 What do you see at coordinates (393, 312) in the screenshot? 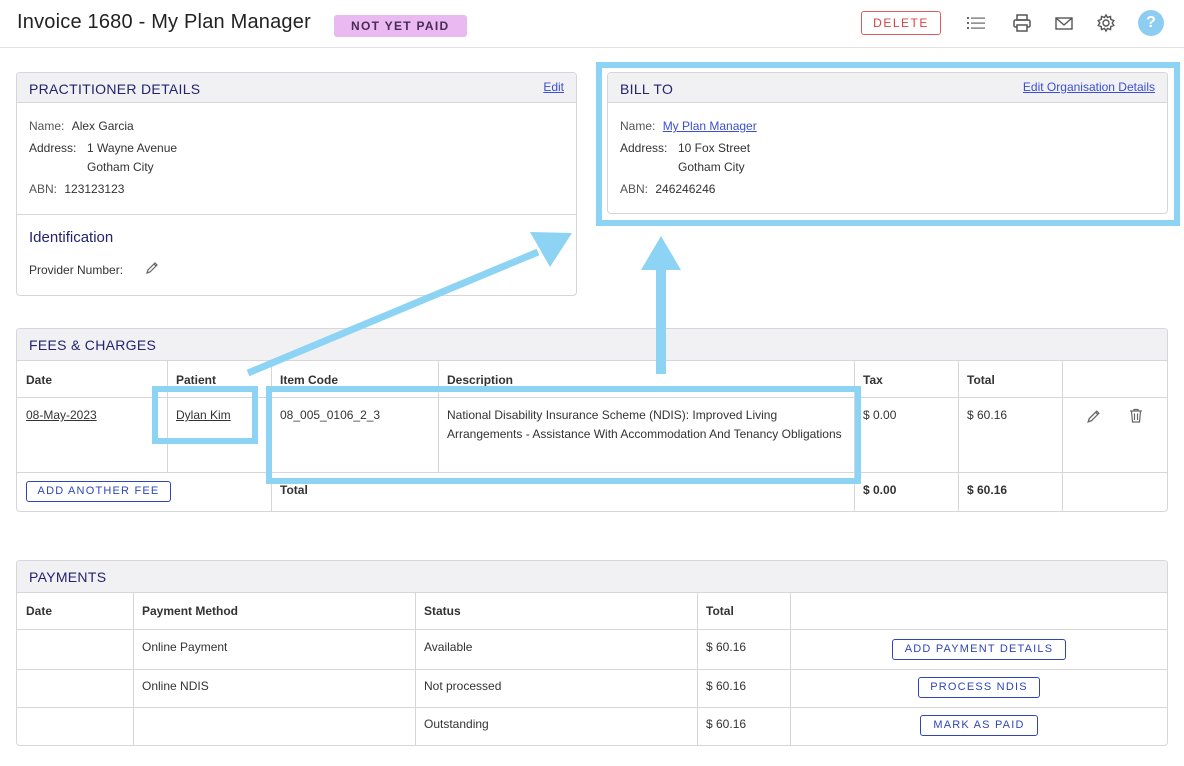
I see `arrow-patient-to-bill-to` at bounding box center [393, 312].